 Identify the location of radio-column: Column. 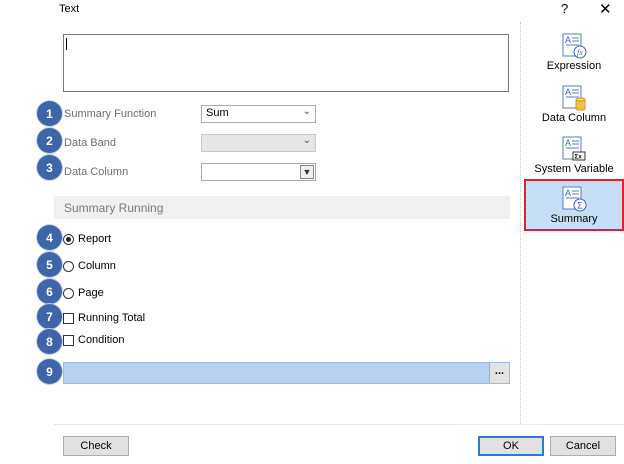
(89, 266).